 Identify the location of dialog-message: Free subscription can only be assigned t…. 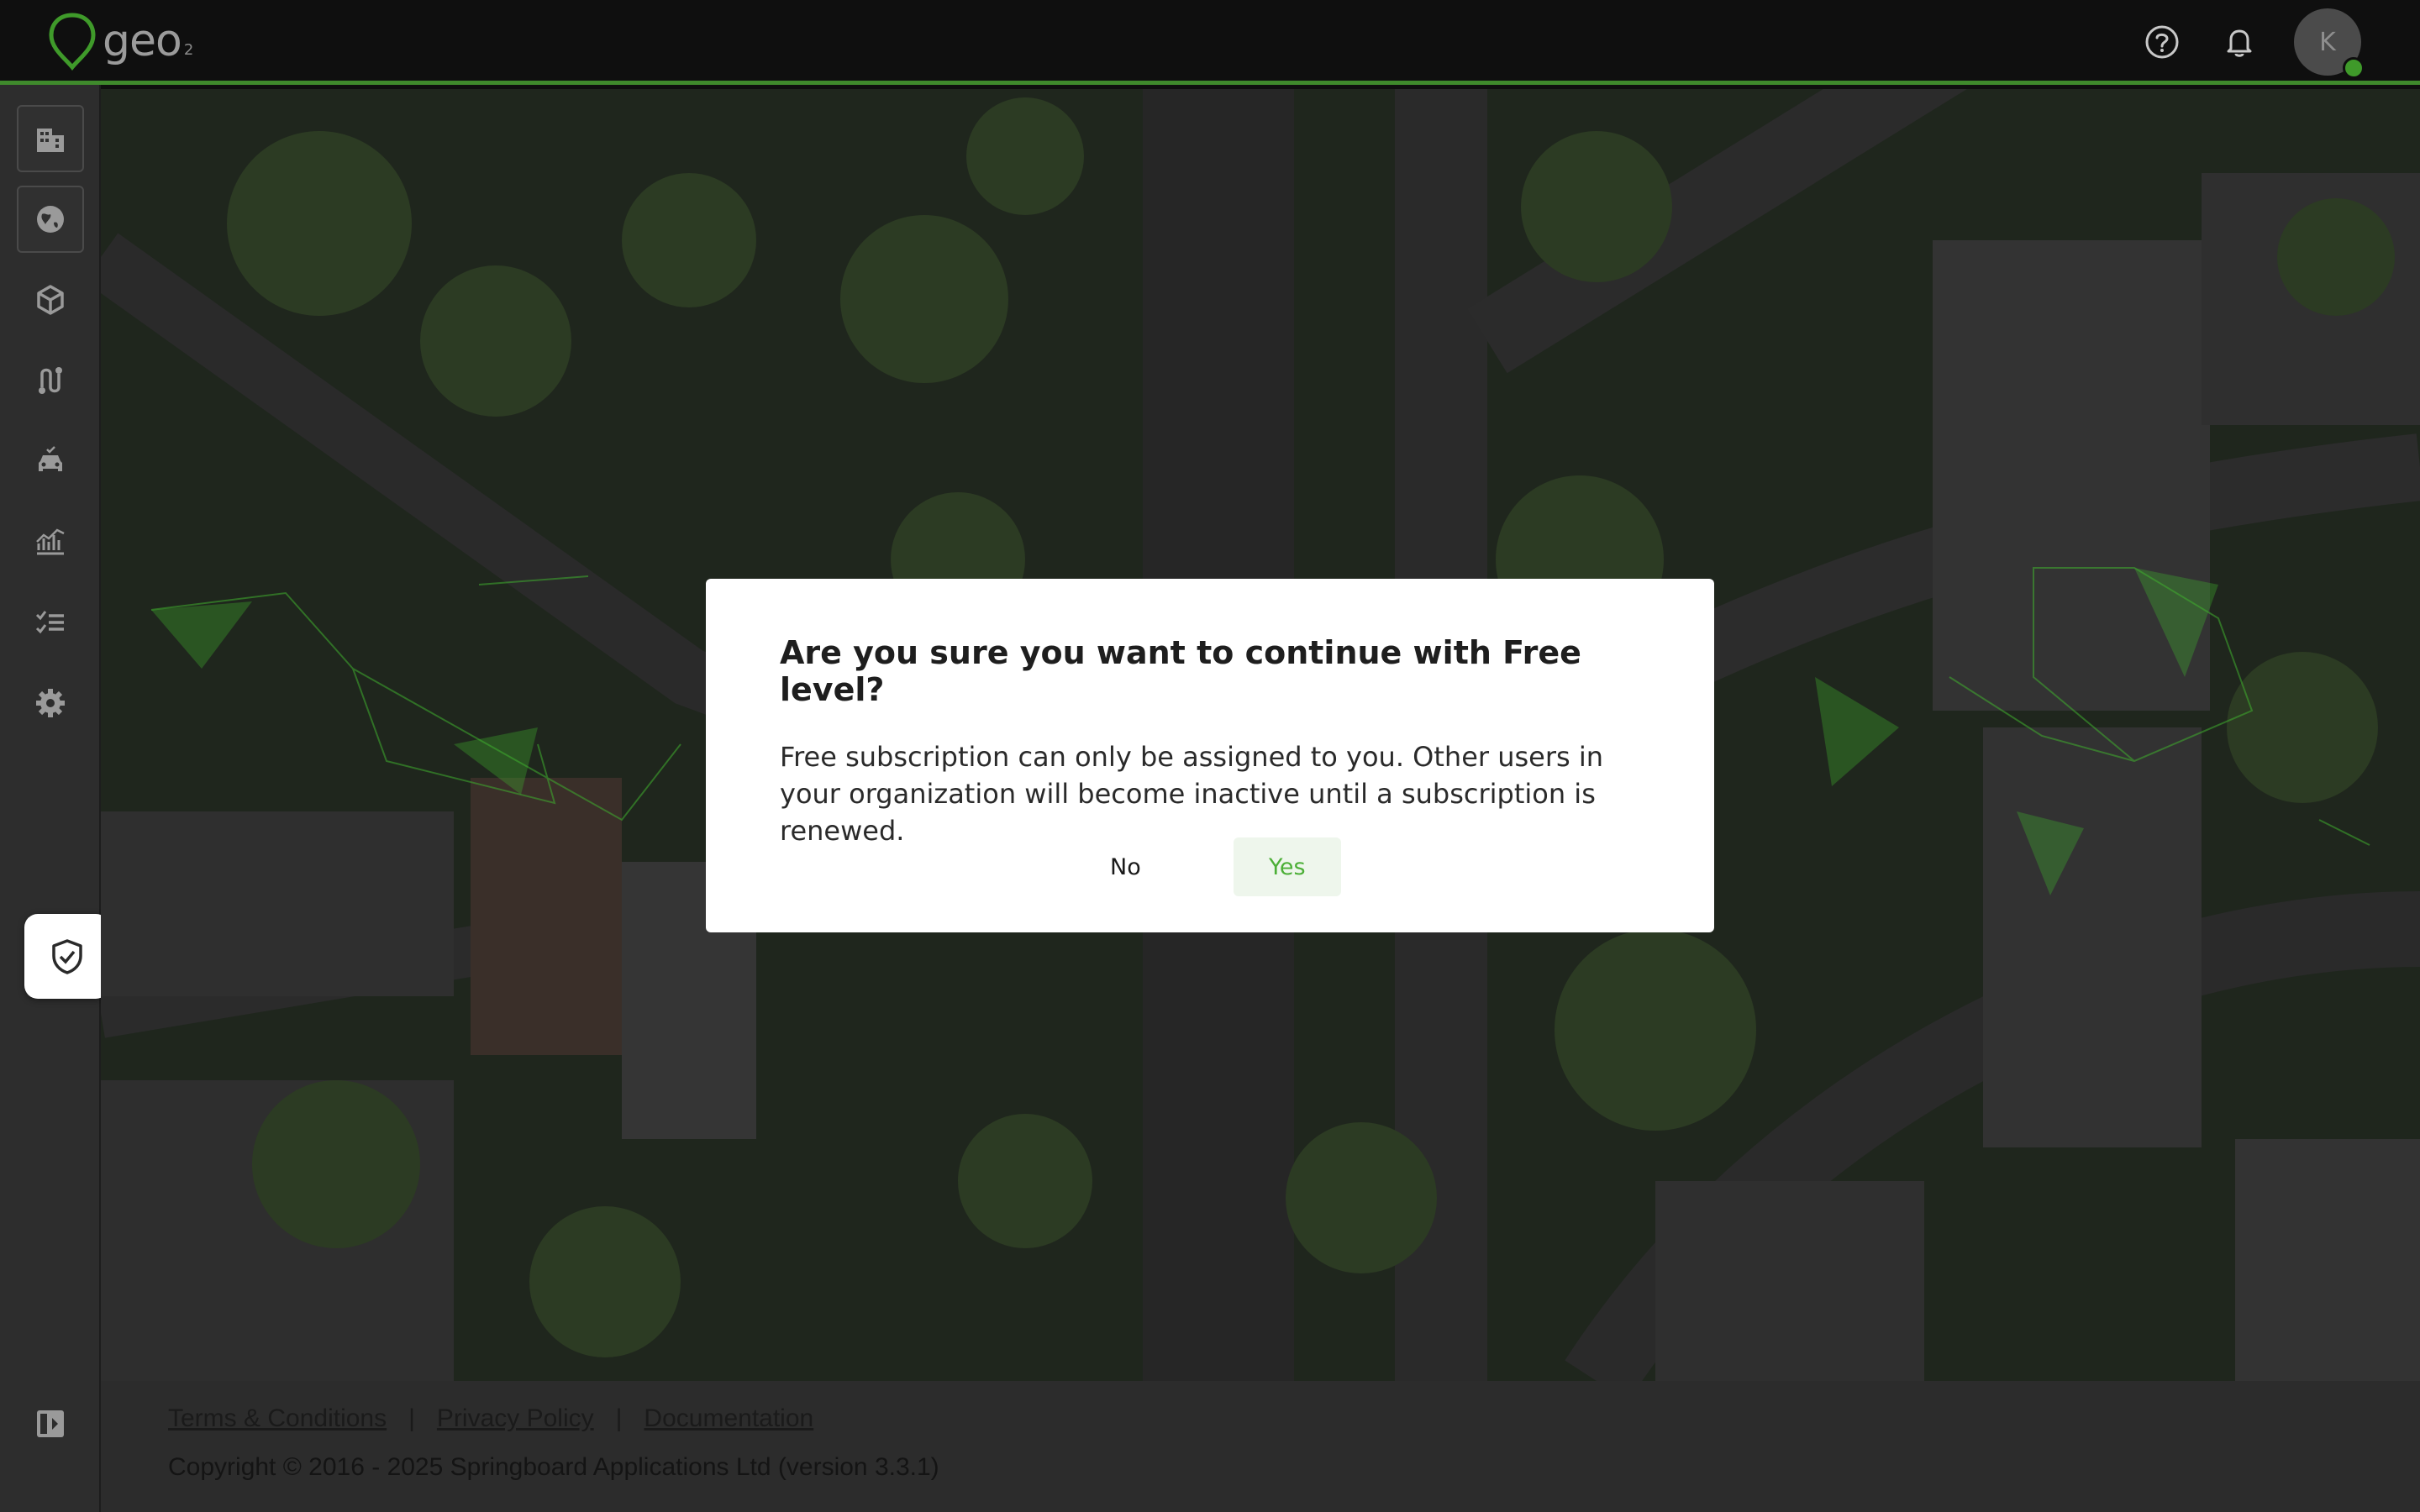
(1192, 794).